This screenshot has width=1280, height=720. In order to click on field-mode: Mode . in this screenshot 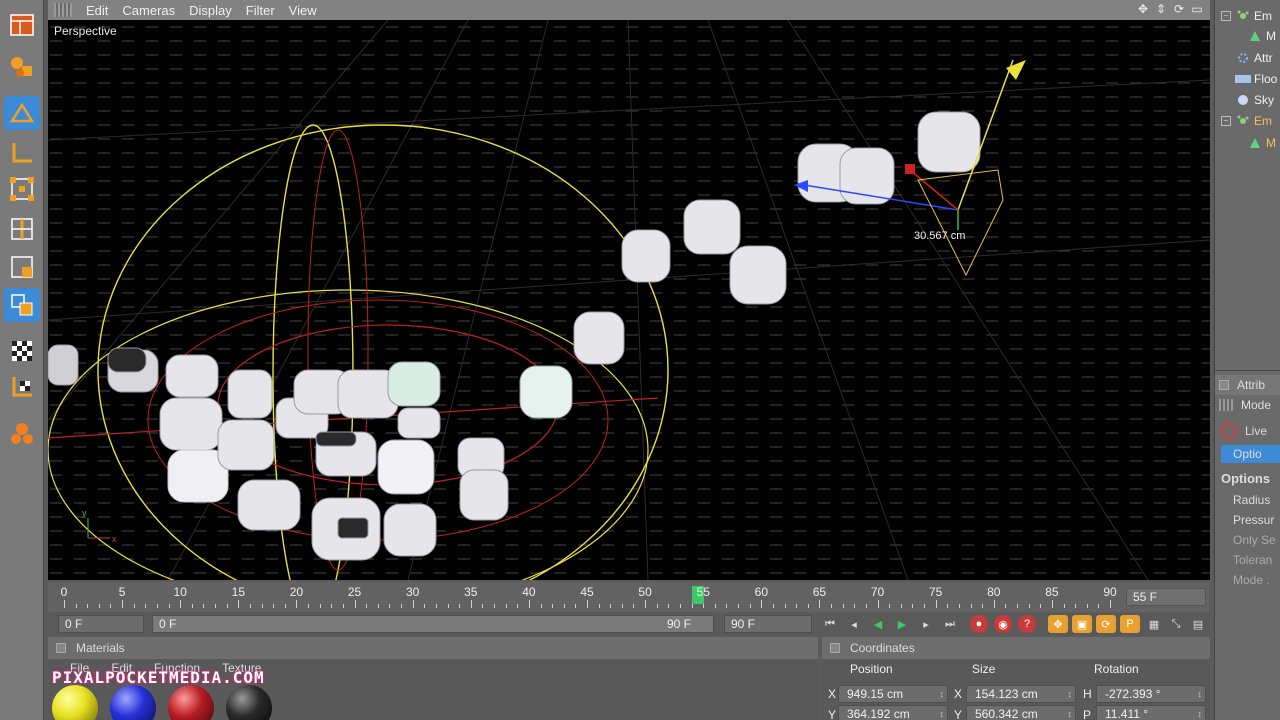, I will do `click(1256, 580)`.